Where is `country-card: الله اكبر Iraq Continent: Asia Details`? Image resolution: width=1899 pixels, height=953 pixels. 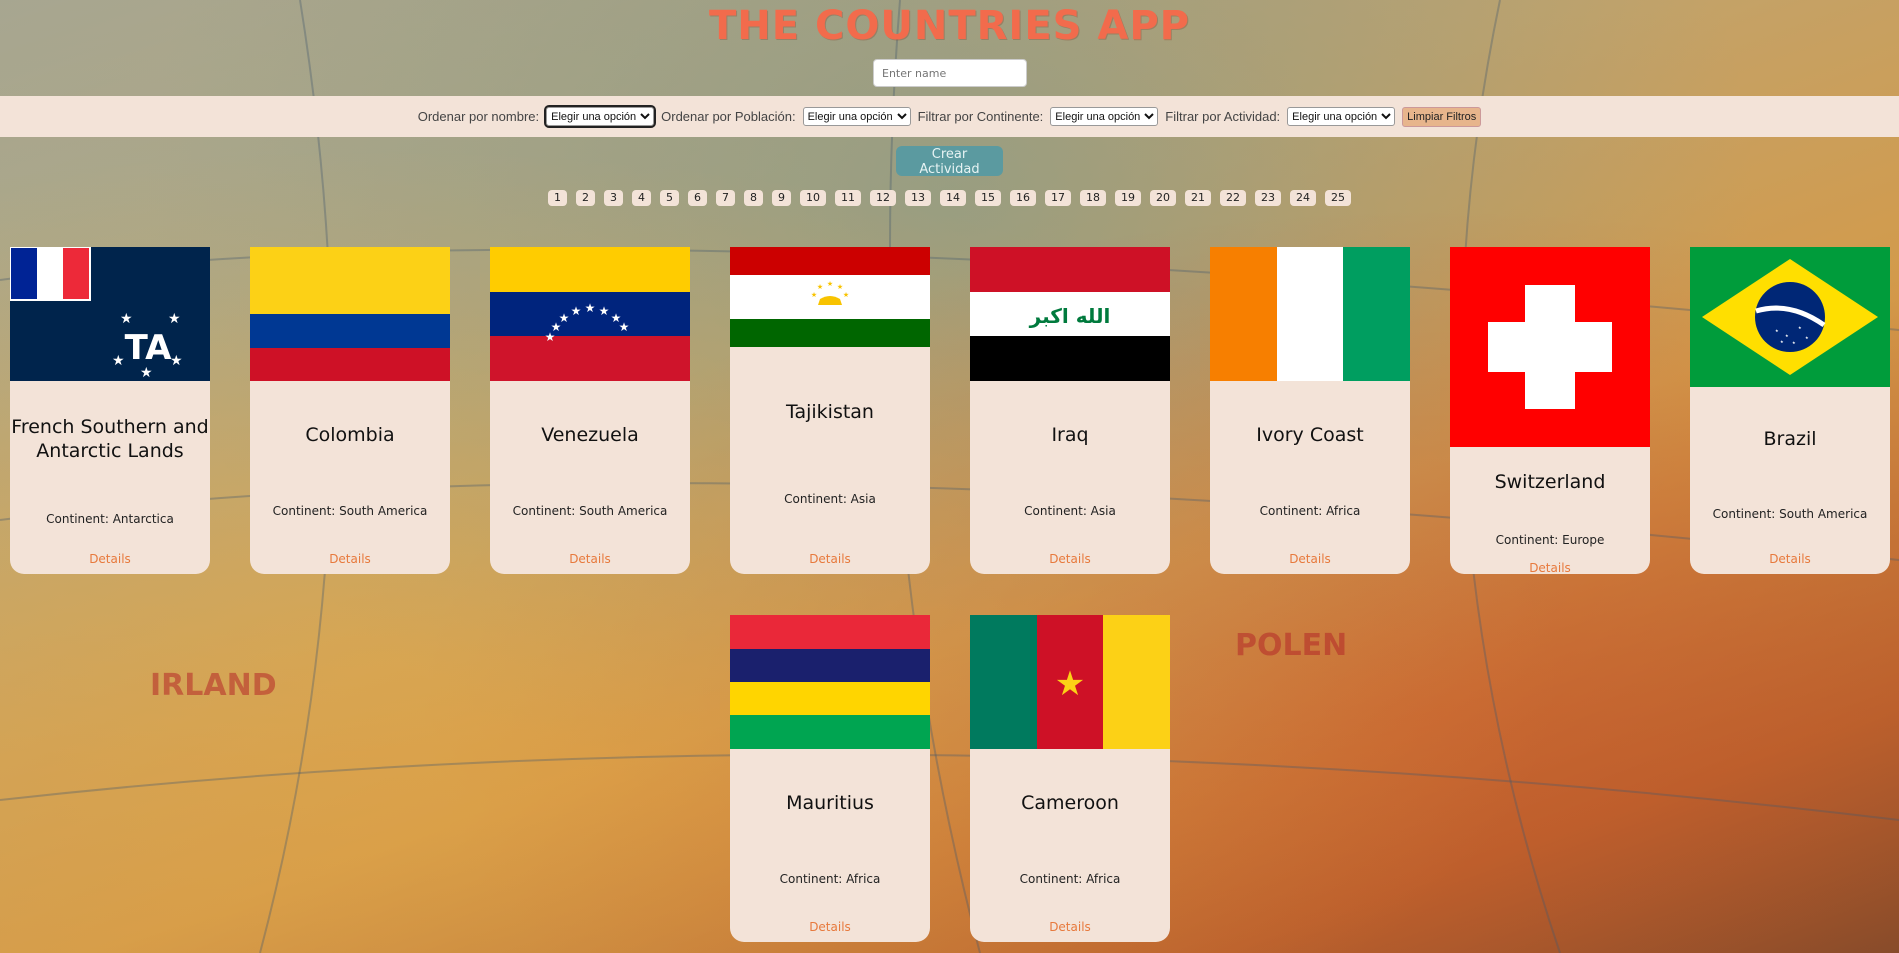 country-card: الله اكبر Iraq Continent: Asia Details is located at coordinates (1070, 410).